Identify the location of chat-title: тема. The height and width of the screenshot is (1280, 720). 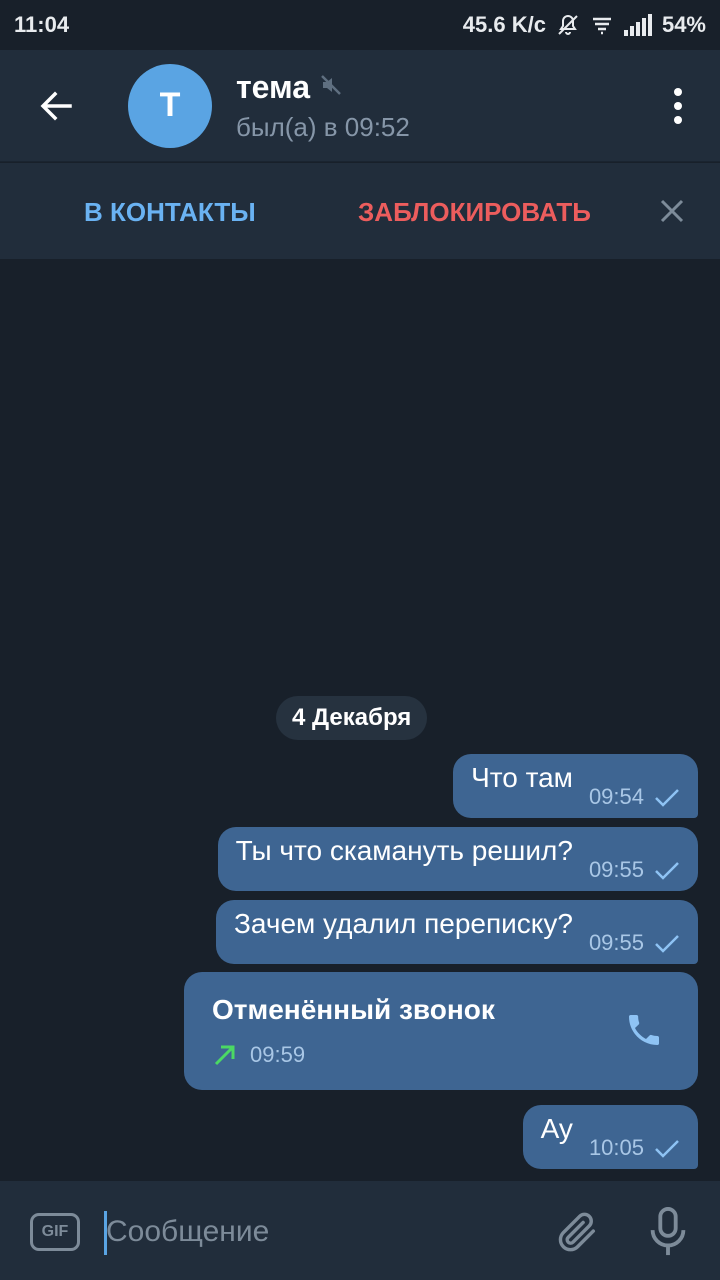
(273, 86).